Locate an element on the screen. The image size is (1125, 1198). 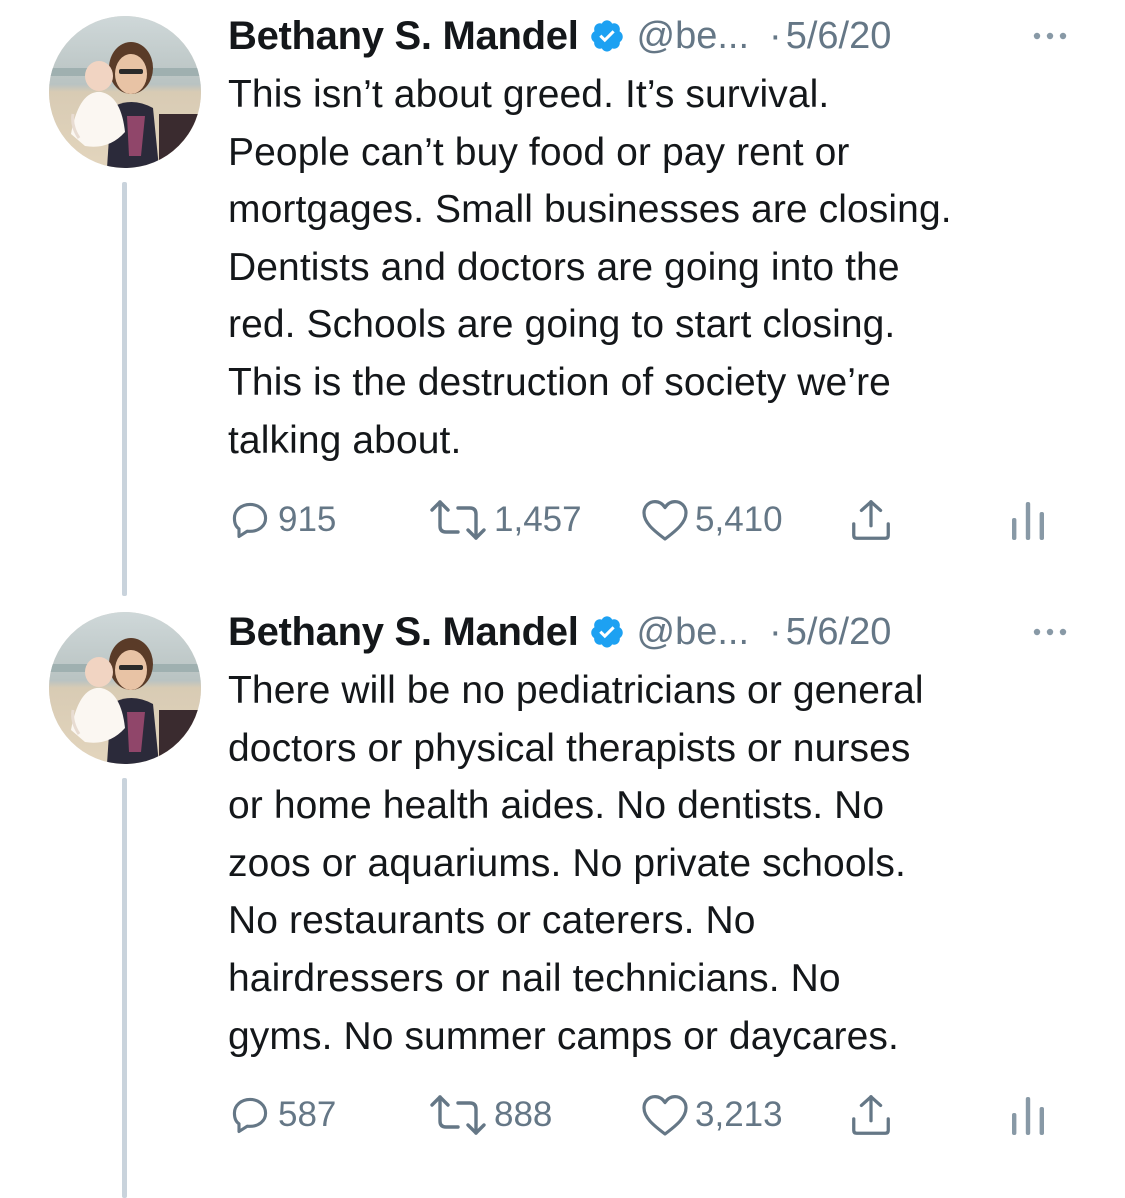
tweet-text-line: mortgages. Small businesses are closing. is located at coordinates (590, 210).